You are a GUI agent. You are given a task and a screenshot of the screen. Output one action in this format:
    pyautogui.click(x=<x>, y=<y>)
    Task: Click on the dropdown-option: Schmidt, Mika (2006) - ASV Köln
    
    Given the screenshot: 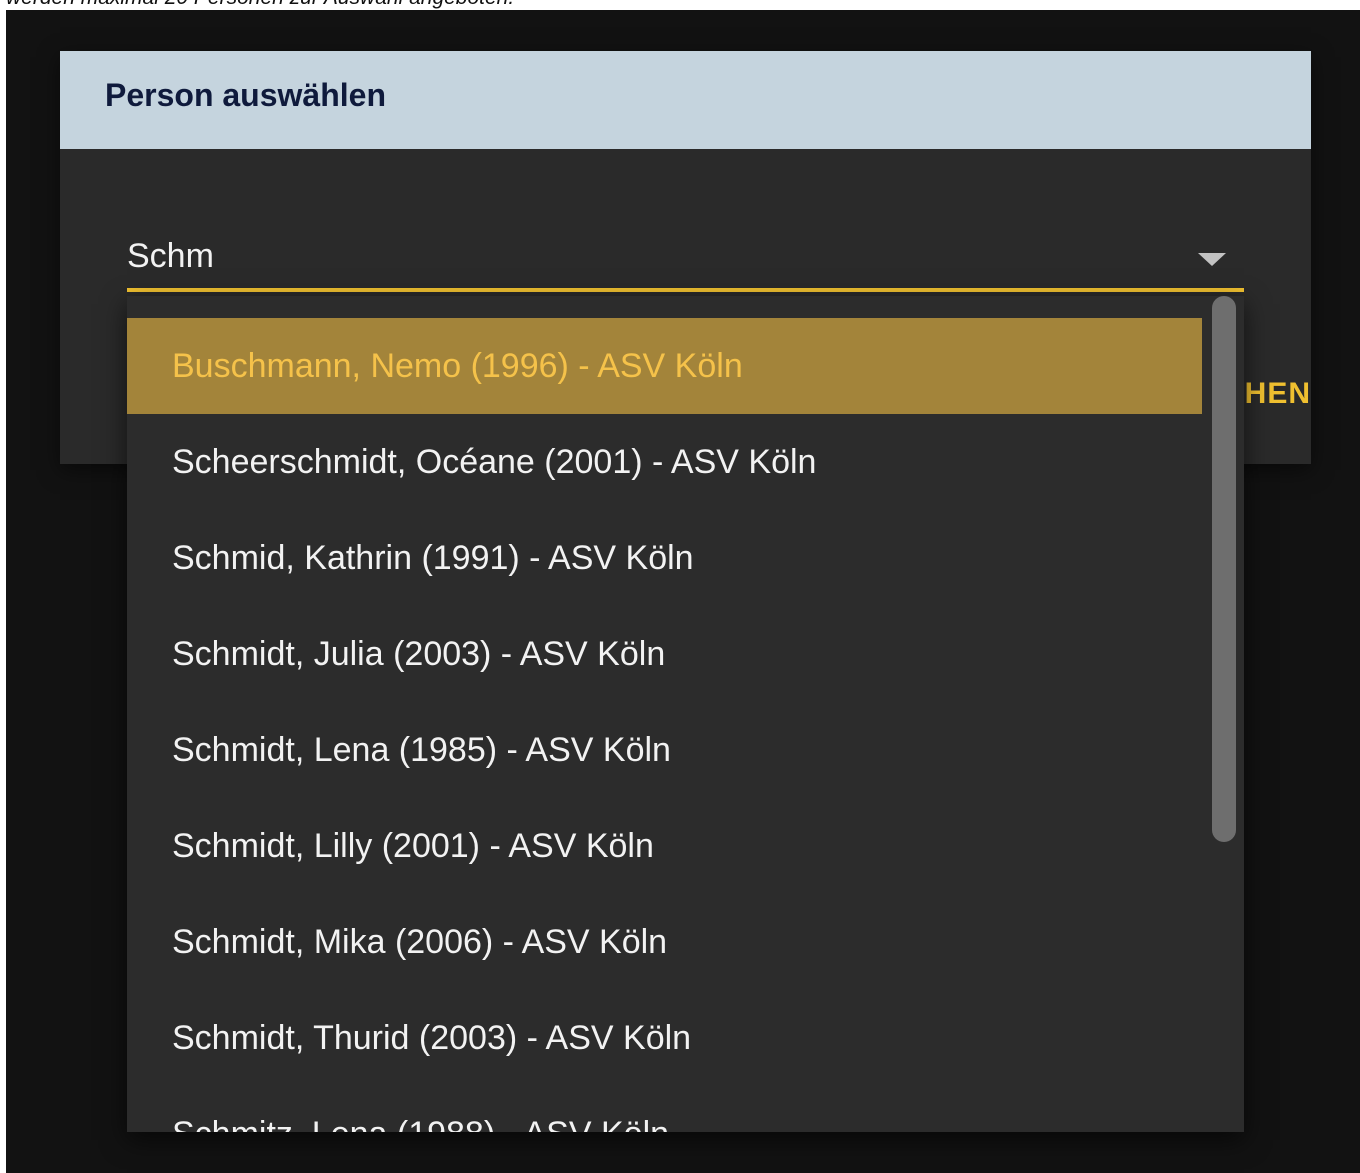 What is the action you would take?
    pyautogui.click(x=664, y=942)
    